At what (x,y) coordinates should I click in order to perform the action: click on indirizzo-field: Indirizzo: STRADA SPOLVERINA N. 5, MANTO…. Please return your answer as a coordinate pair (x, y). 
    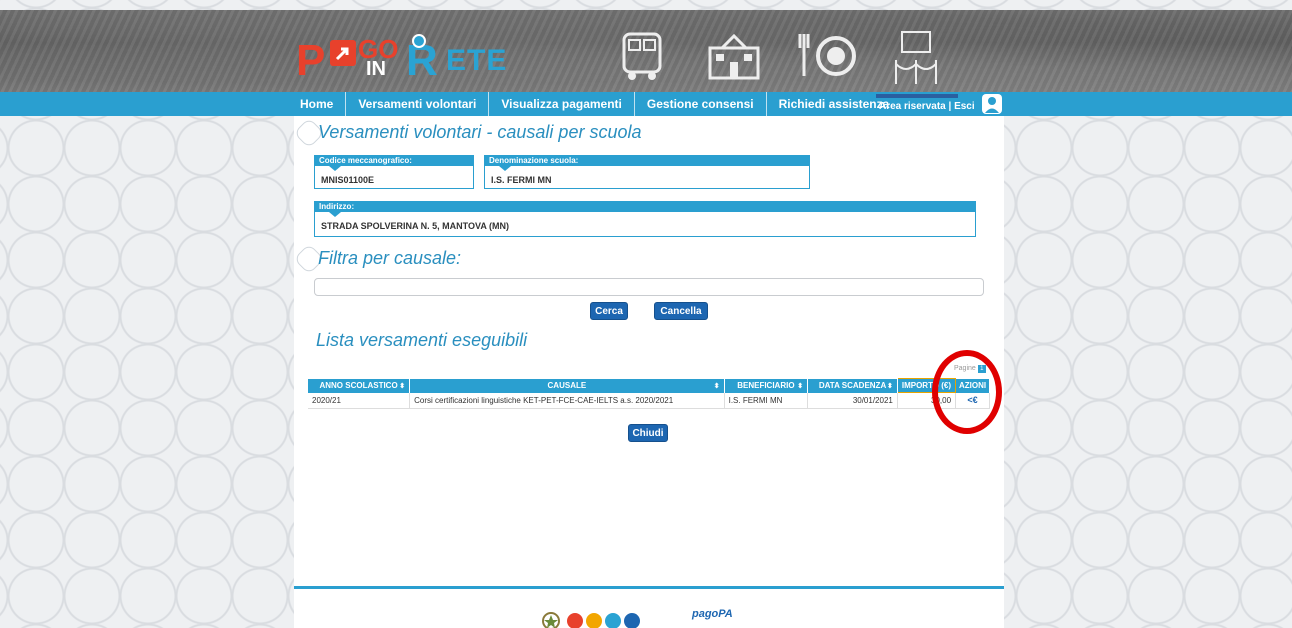
    Looking at the image, I should click on (645, 219).